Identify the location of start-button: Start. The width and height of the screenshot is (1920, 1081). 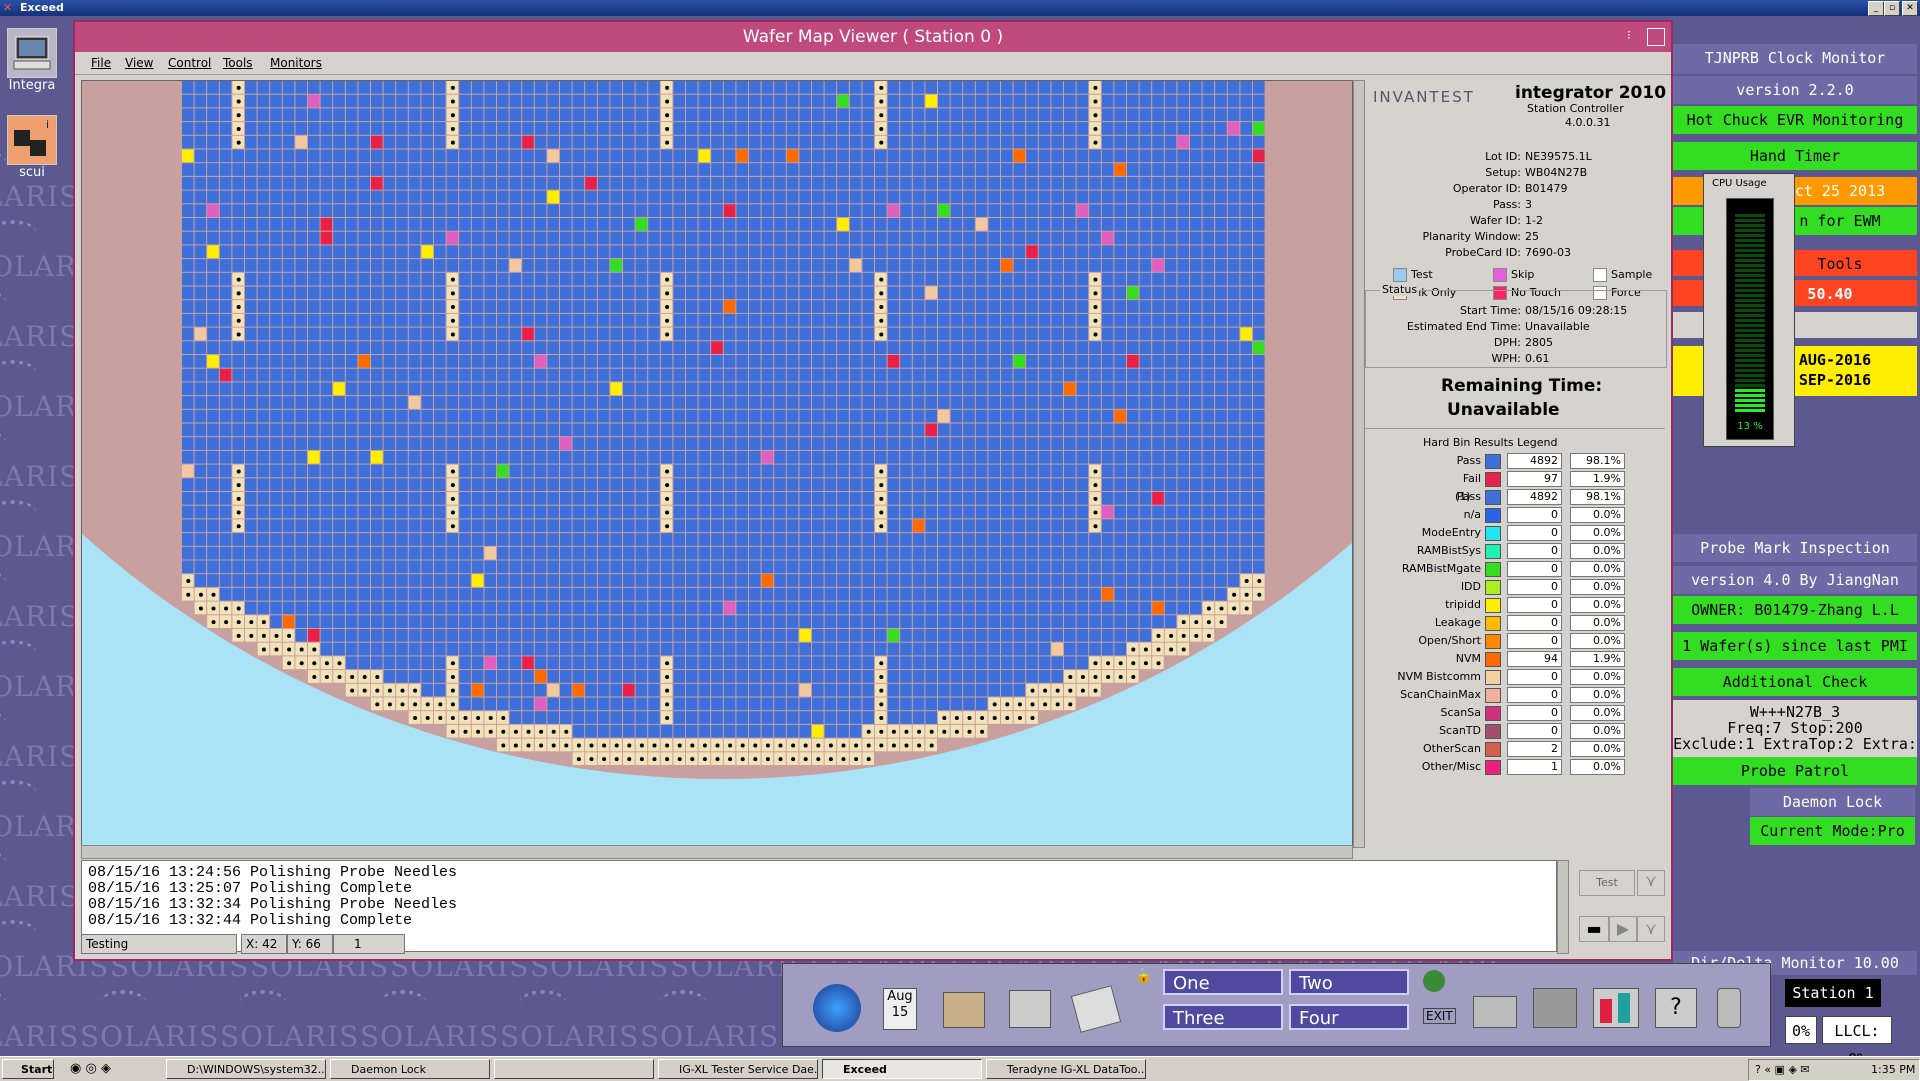
(28, 1069).